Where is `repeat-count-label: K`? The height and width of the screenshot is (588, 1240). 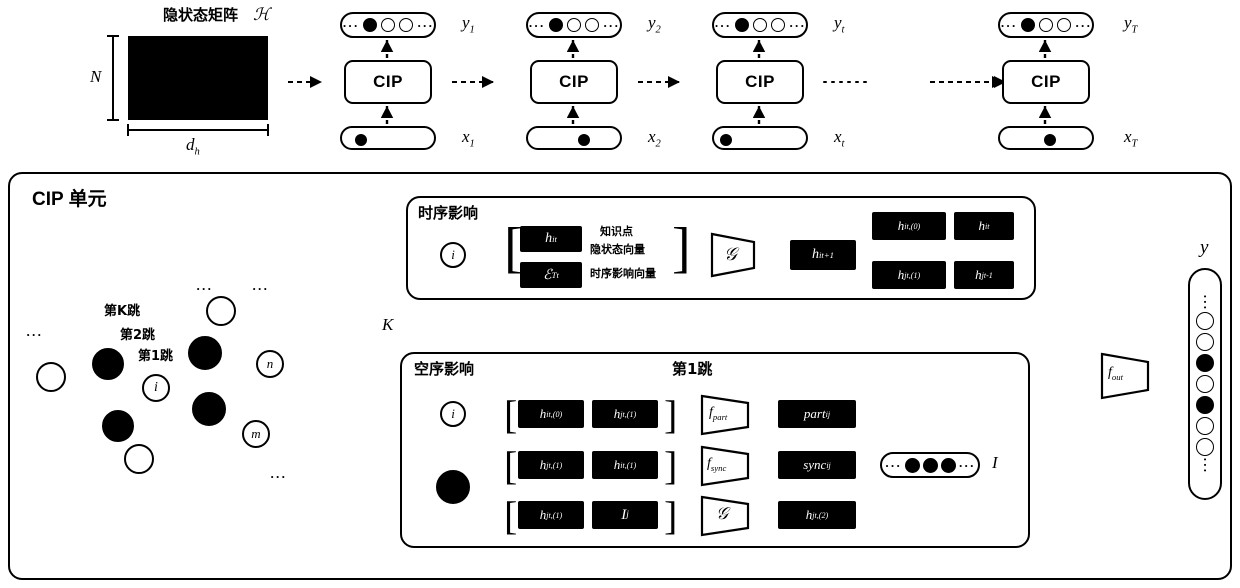
repeat-count-label: K is located at coordinates (388, 324).